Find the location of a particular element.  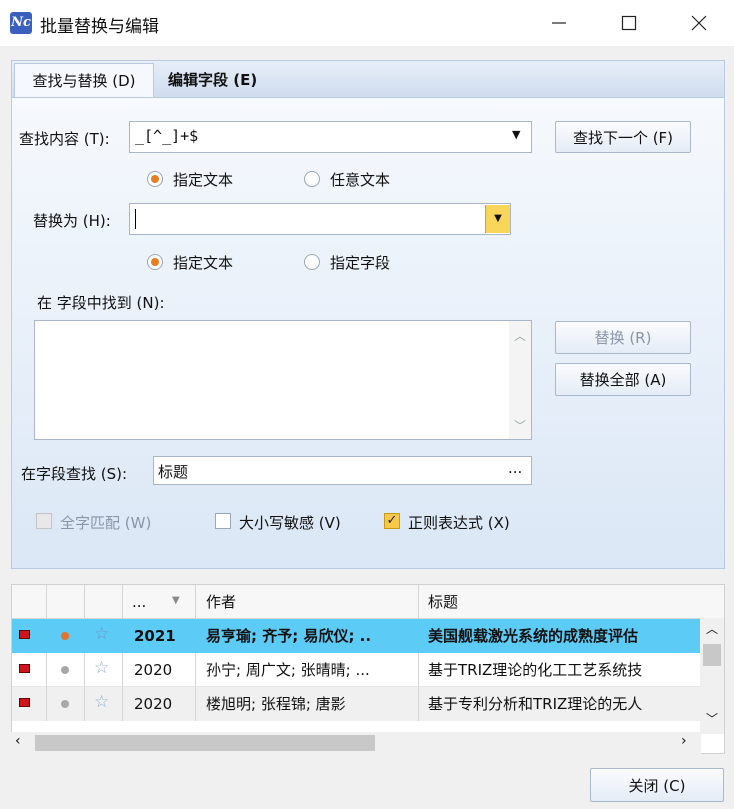

table-row: ☆ 2021 易亨瑜; 齐予; 易欣仪; .. 美国舰载激光系统的成熟度评估 is located at coordinates (368, 636).